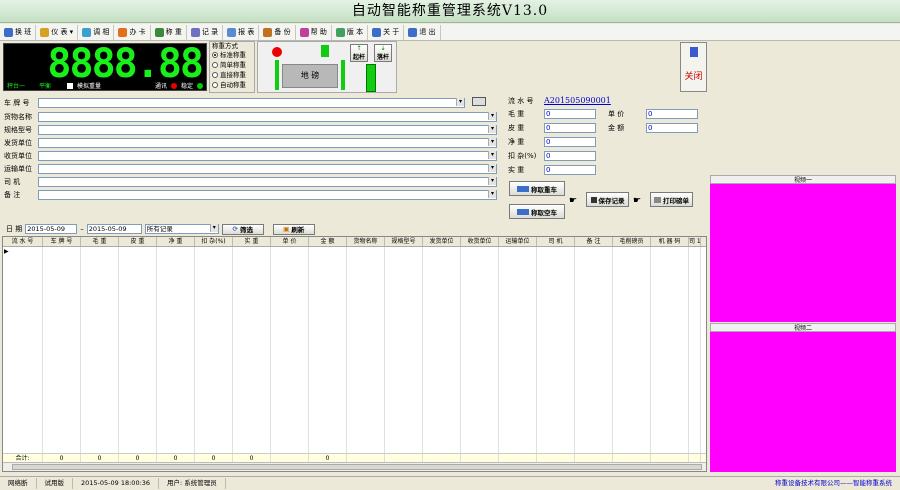 This screenshot has height=490, width=900. Describe the element at coordinates (138, 241) in the screenshot. I see `column-header: 皮 重` at that location.